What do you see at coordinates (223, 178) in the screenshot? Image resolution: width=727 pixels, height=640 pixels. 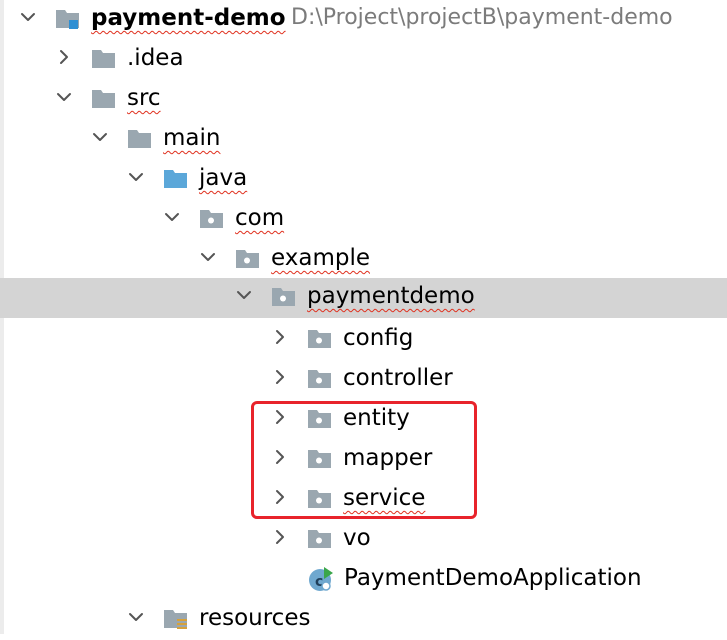 I see `tree-item-label: java` at bounding box center [223, 178].